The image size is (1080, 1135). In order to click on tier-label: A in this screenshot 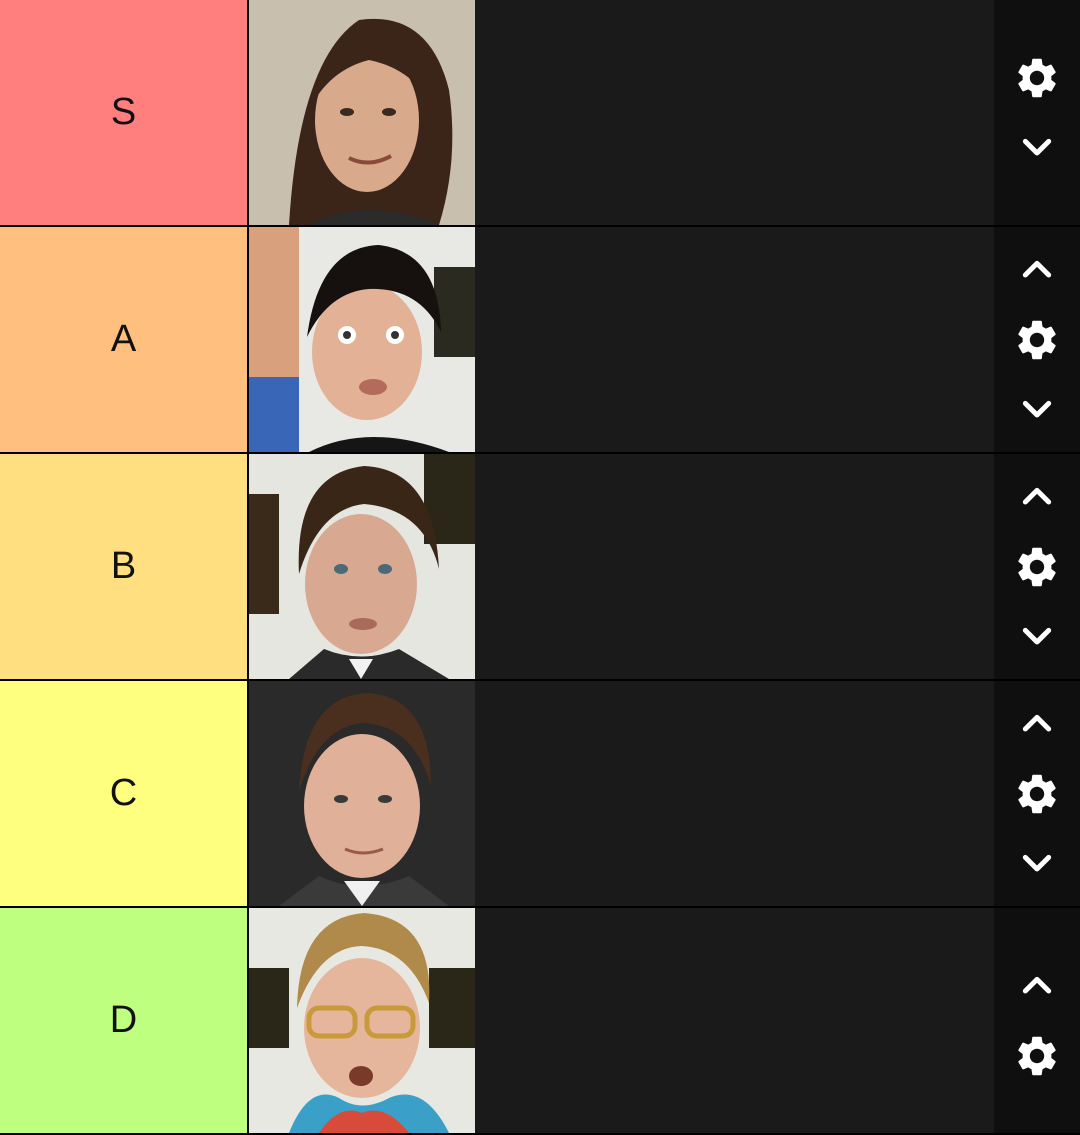, I will do `click(123, 339)`.